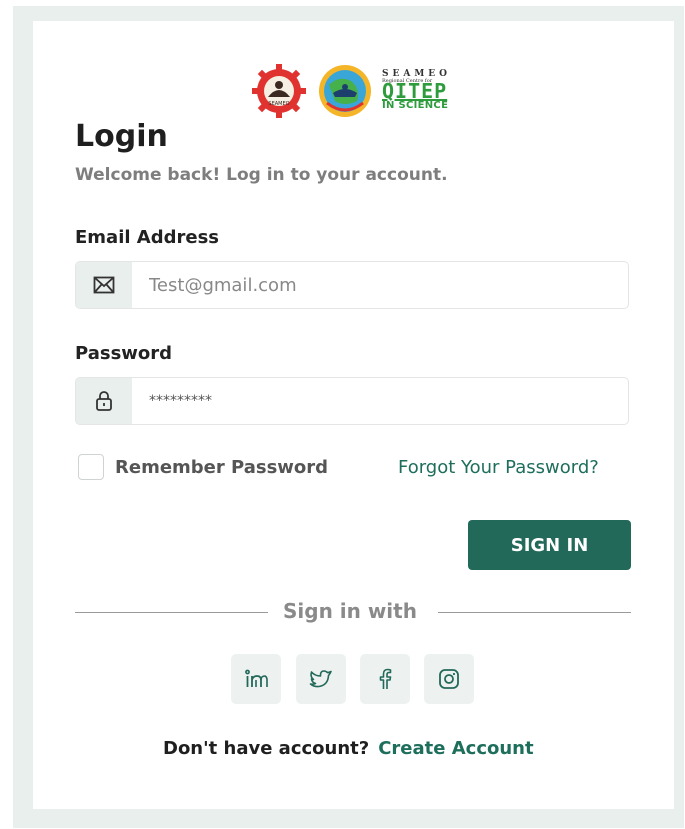 This screenshot has height=829, width=685. What do you see at coordinates (171, 612) in the screenshot?
I see `divider-line-left` at bounding box center [171, 612].